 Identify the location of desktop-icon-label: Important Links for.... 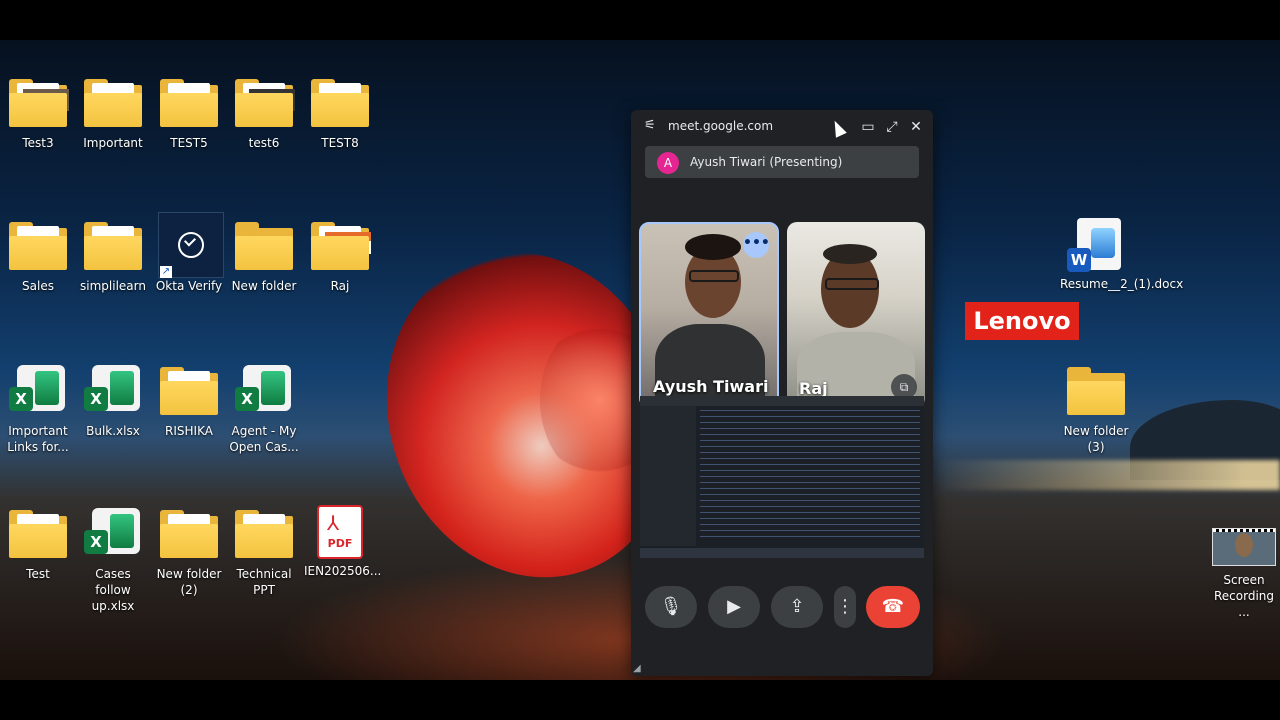
(38, 439).